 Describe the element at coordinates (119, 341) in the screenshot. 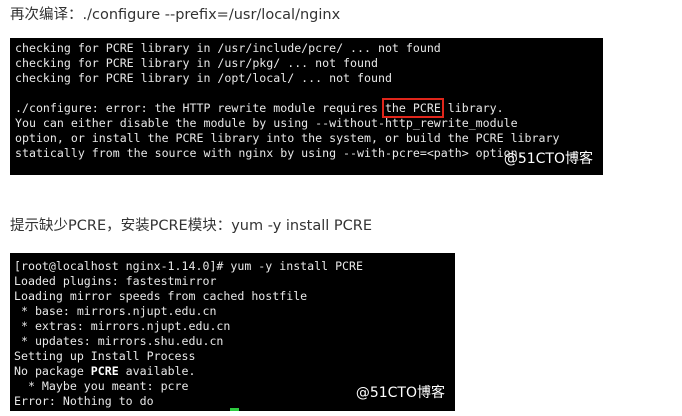

I see `terminal-line: * updates: mirrors.shu.edu.cn` at that location.